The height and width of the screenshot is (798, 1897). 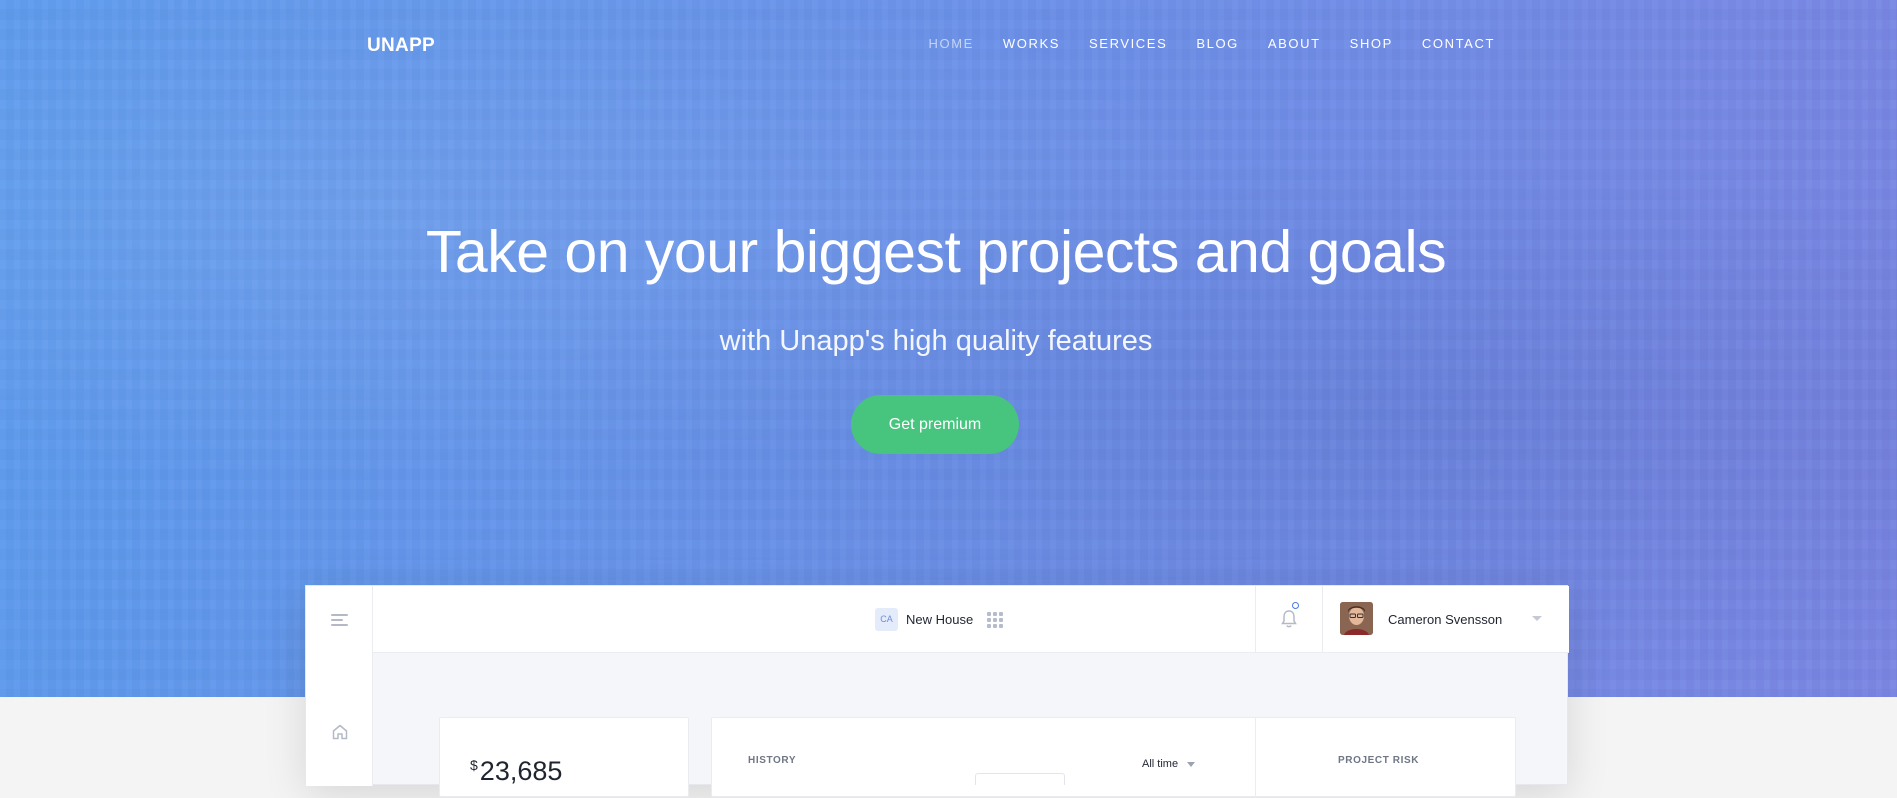 I want to click on hero-headline: Take on your biggest projects and goals, so click(x=936, y=252).